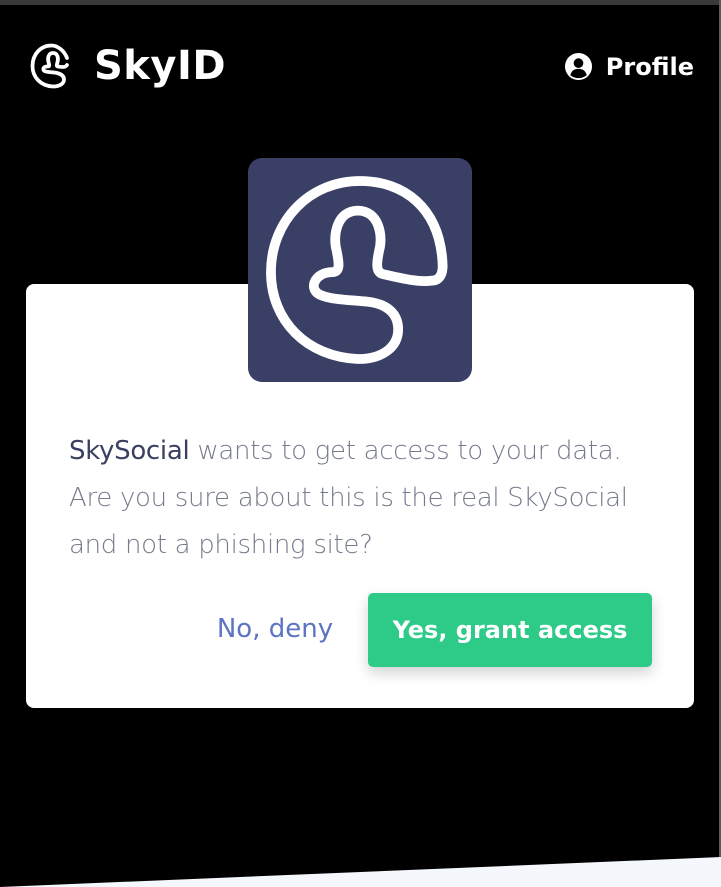 The image size is (721, 887). Describe the element at coordinates (129, 451) in the screenshot. I see `app-name: SkySocial` at that location.